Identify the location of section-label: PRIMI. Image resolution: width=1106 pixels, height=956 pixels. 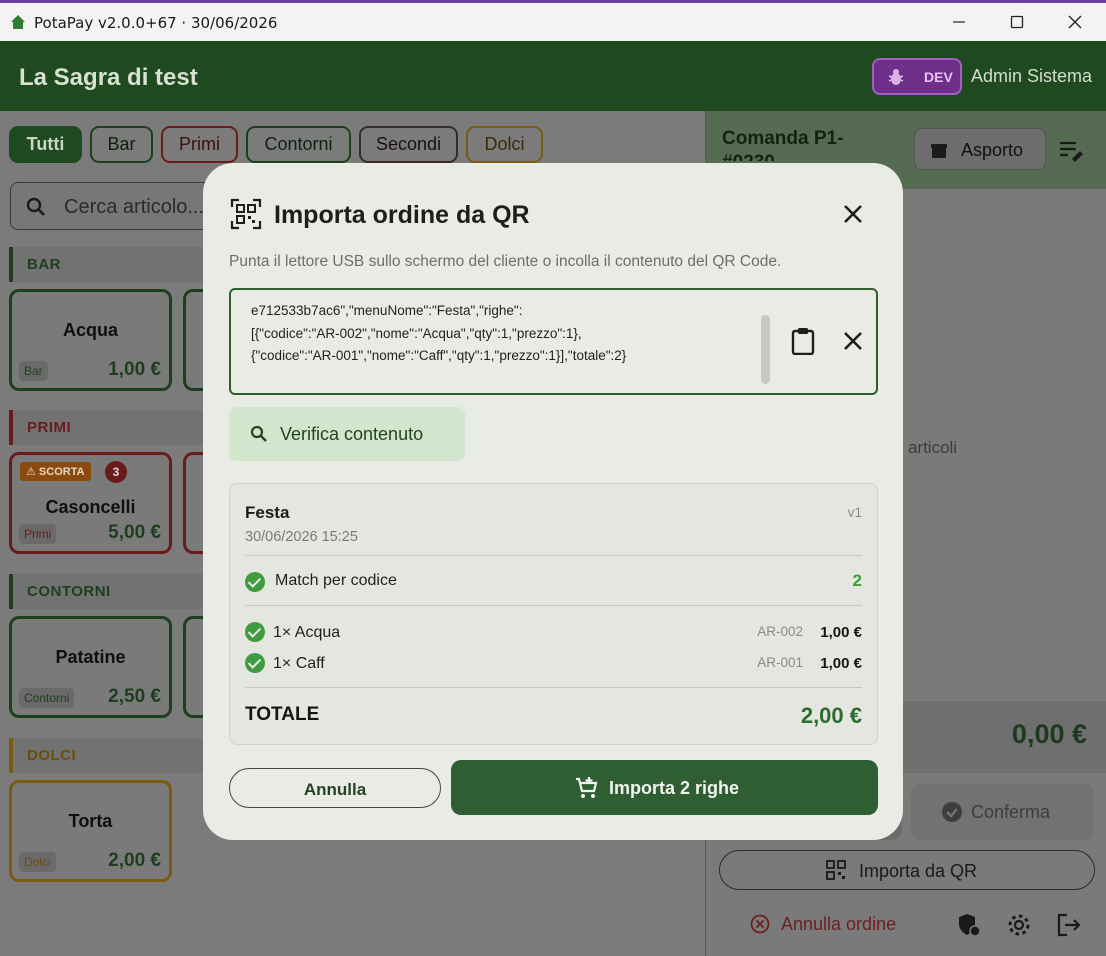
(49, 427).